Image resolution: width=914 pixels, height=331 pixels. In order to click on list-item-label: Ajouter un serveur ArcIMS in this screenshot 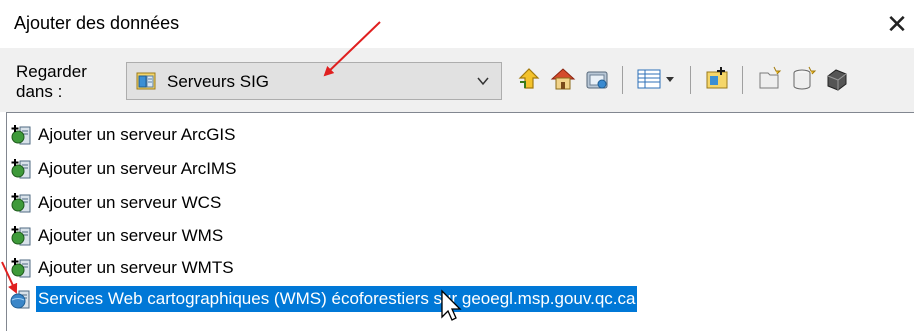, I will do `click(137, 168)`.